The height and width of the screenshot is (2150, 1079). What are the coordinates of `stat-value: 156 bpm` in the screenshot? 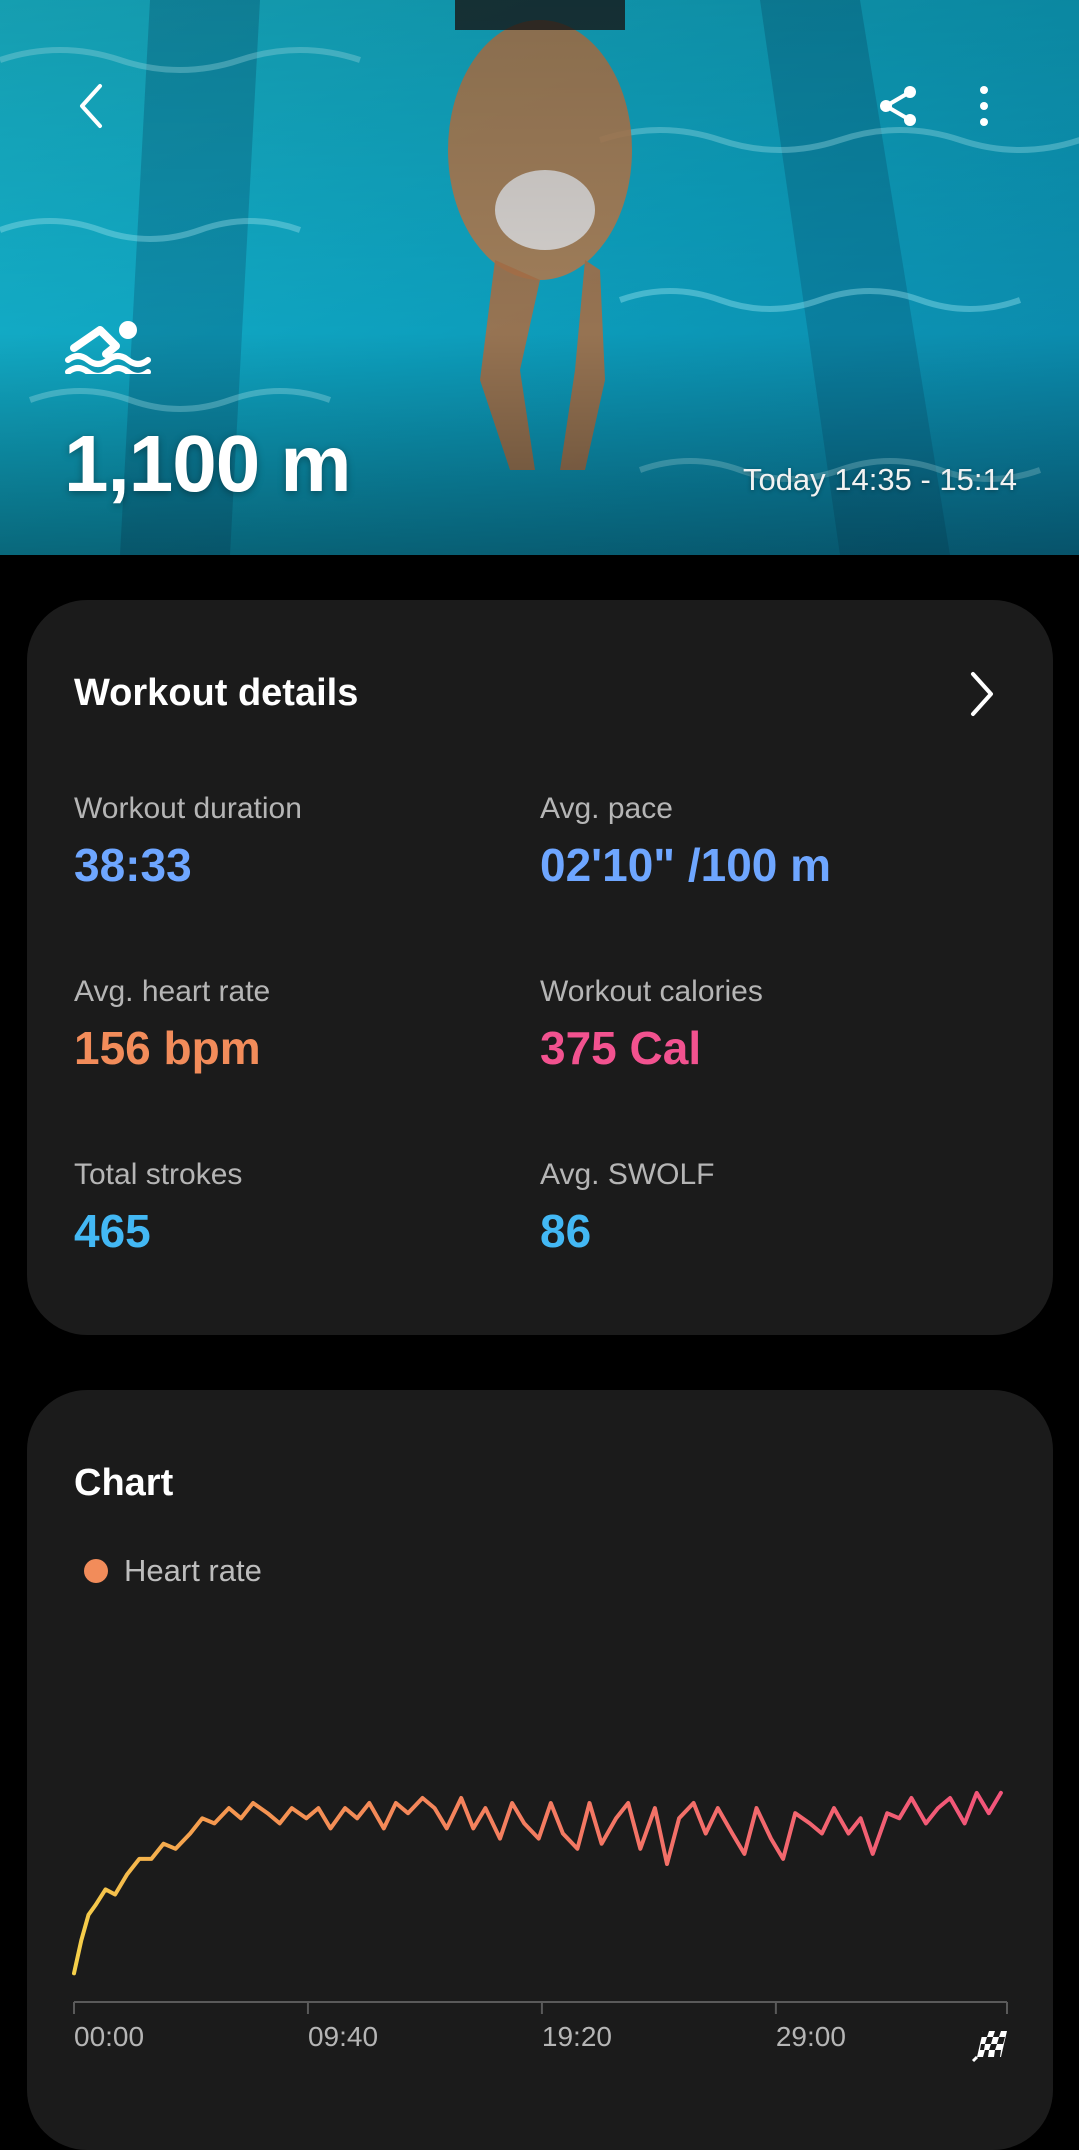 It's located at (167, 1048).